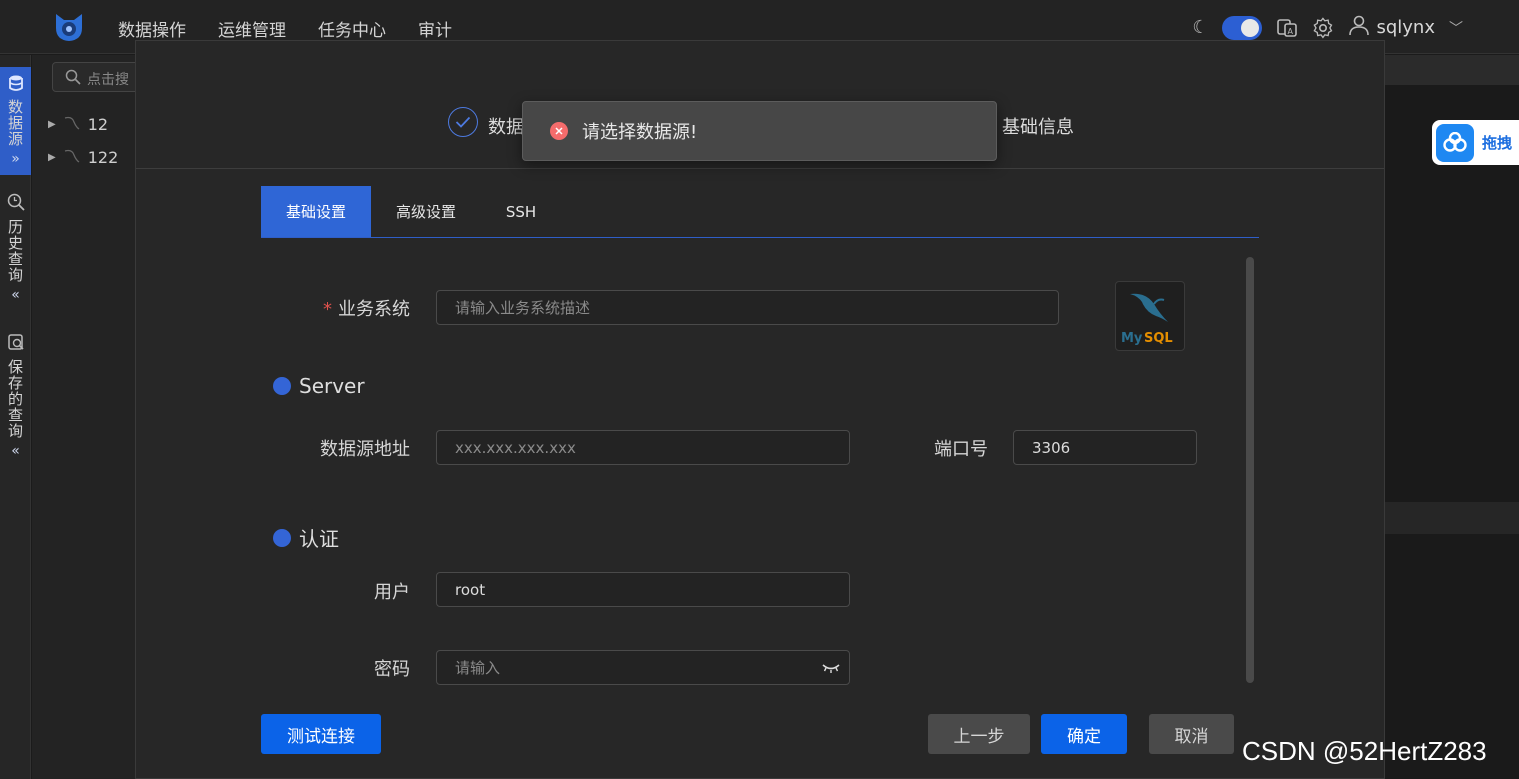 The image size is (1519, 779). Describe the element at coordinates (332, 386) in the screenshot. I see `server-section-title: Server` at that location.